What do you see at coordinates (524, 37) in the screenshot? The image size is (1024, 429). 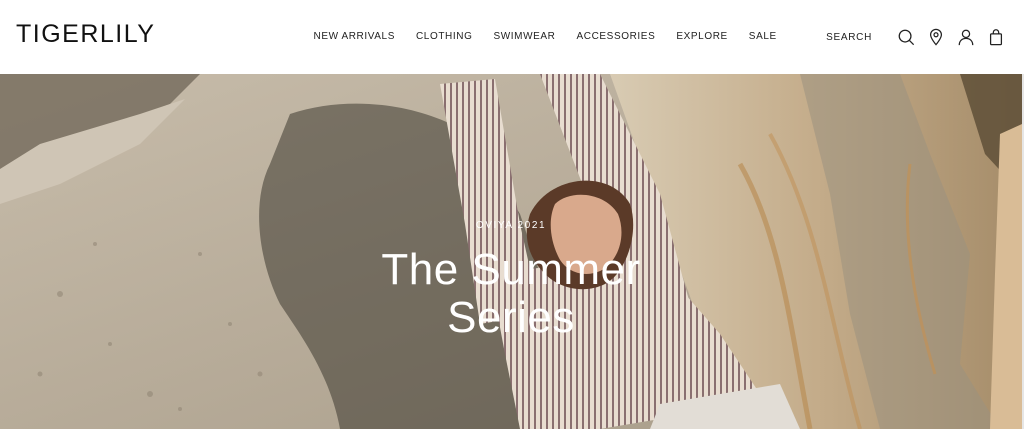 I see `nav-item-swimwear: SWIMWEAR` at bounding box center [524, 37].